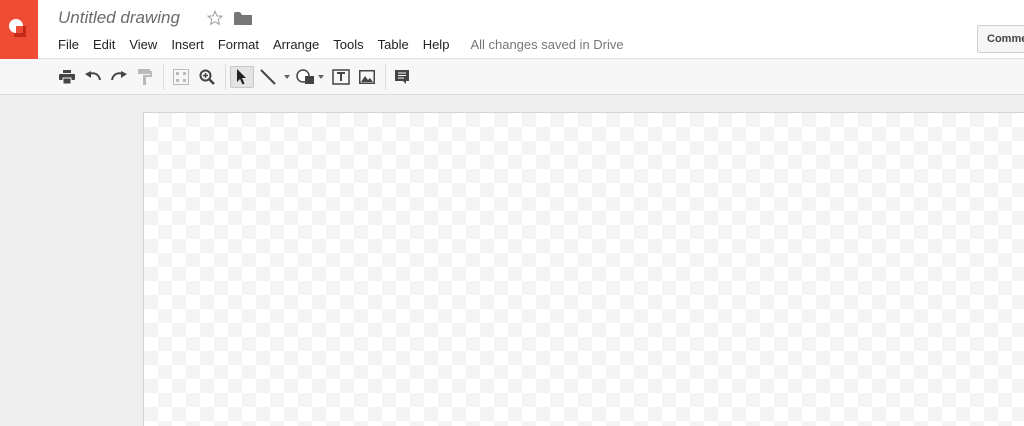 Image resolution: width=1024 pixels, height=426 pixels. I want to click on line-tool-button, so click(268, 77).